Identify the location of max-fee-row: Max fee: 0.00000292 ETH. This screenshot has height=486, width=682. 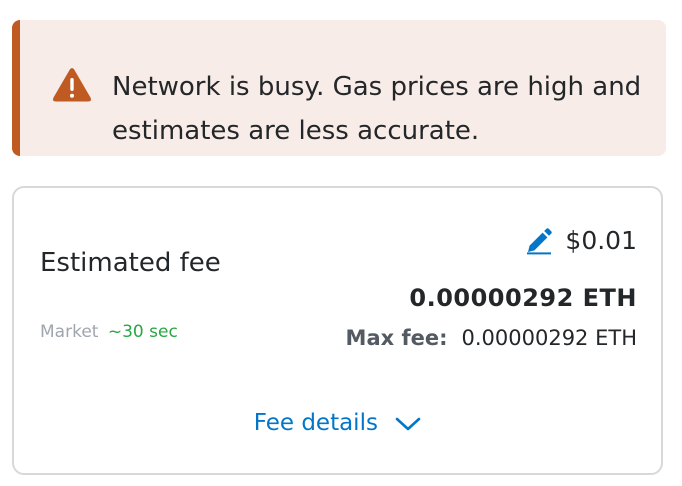
(491, 338).